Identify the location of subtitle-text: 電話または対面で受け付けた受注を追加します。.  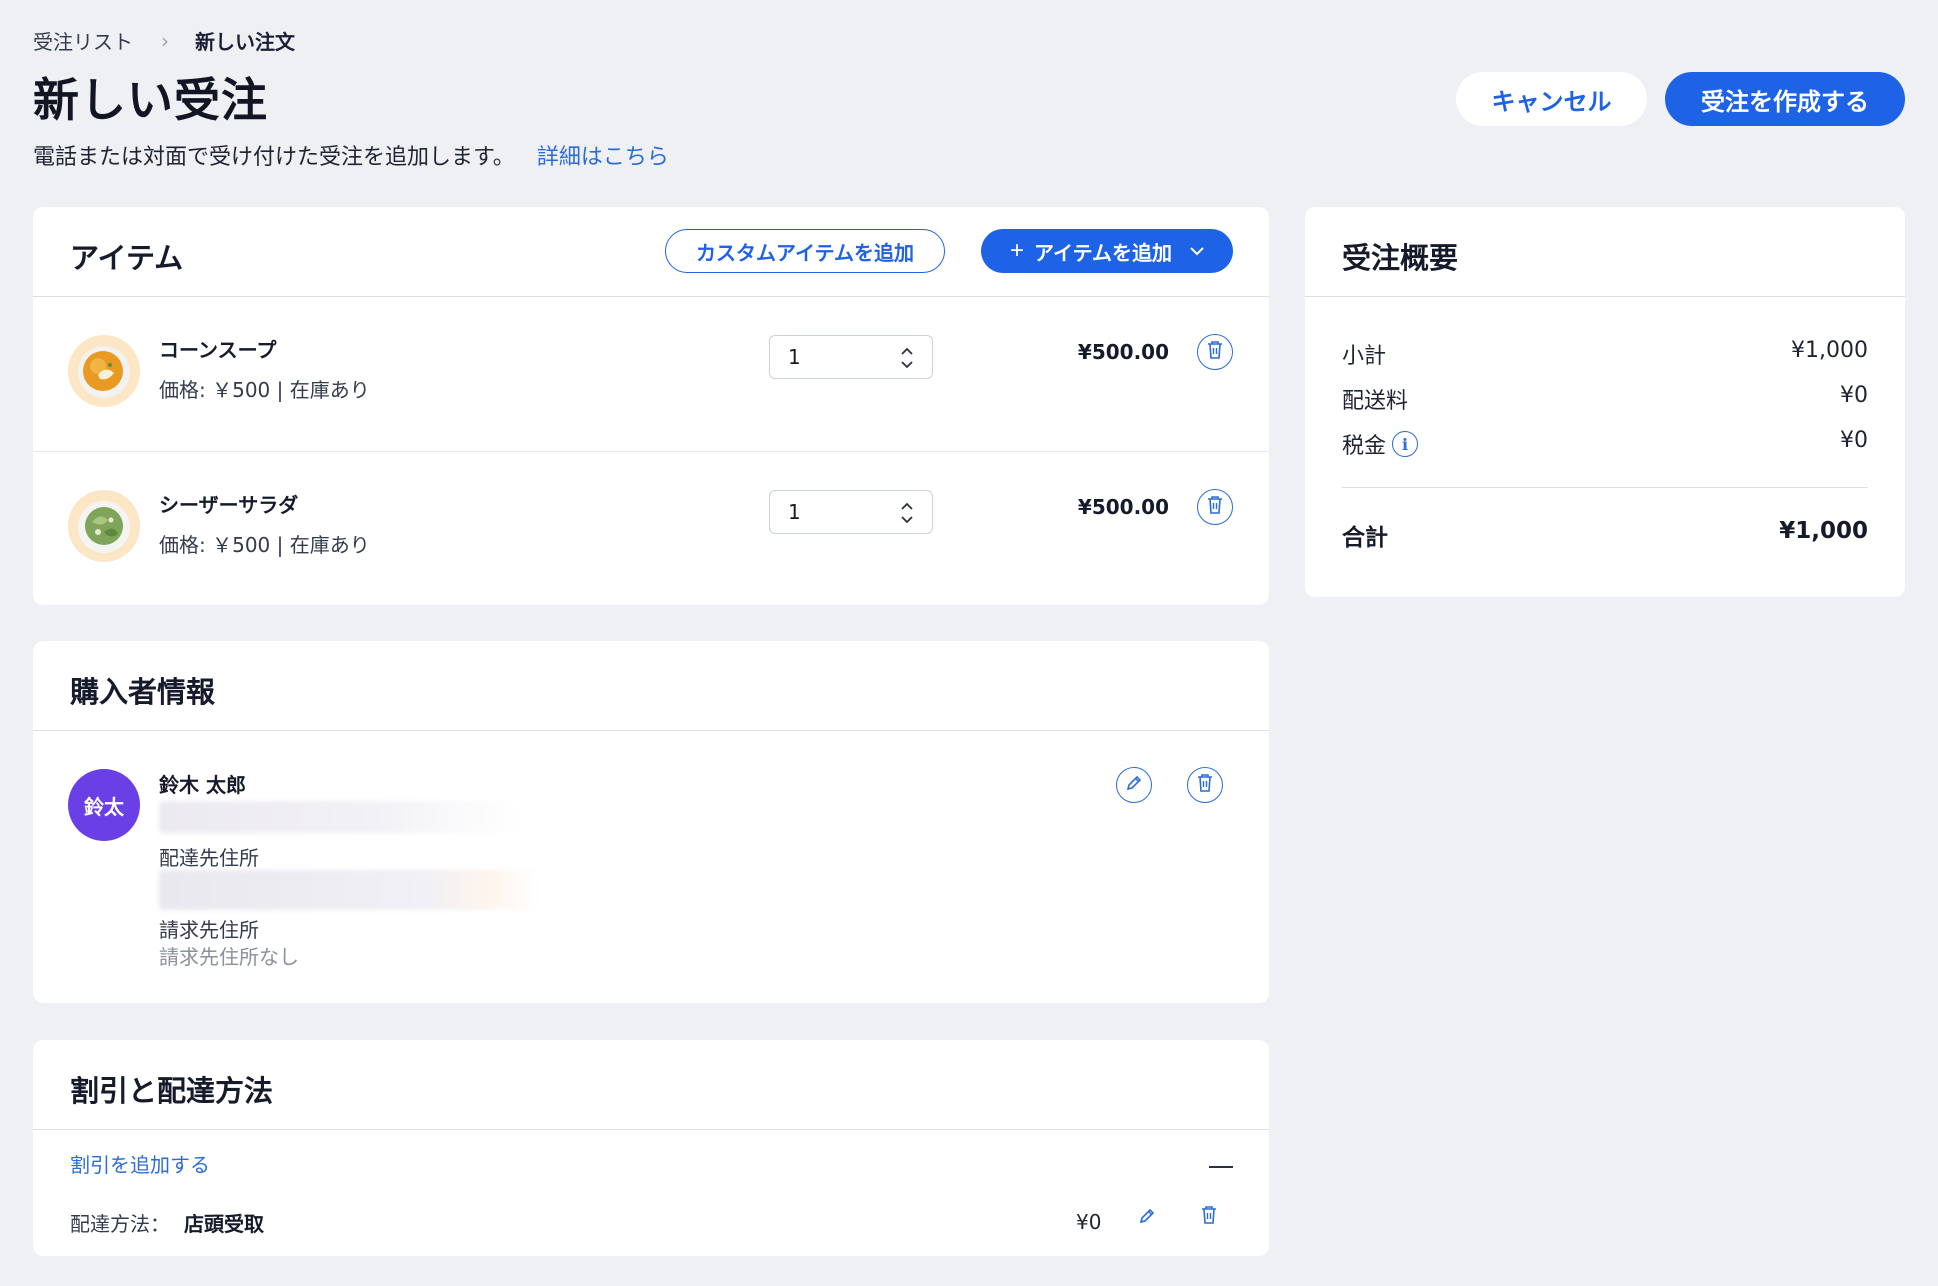
(274, 157).